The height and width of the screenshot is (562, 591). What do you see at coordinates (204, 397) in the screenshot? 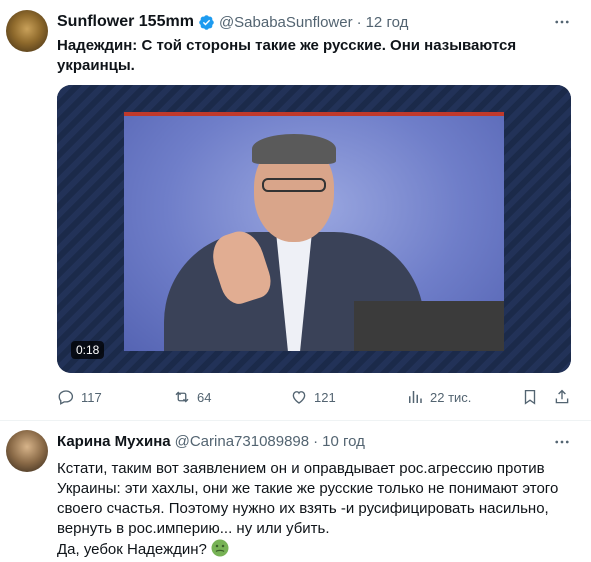
I see `repost-count: 64` at bounding box center [204, 397].